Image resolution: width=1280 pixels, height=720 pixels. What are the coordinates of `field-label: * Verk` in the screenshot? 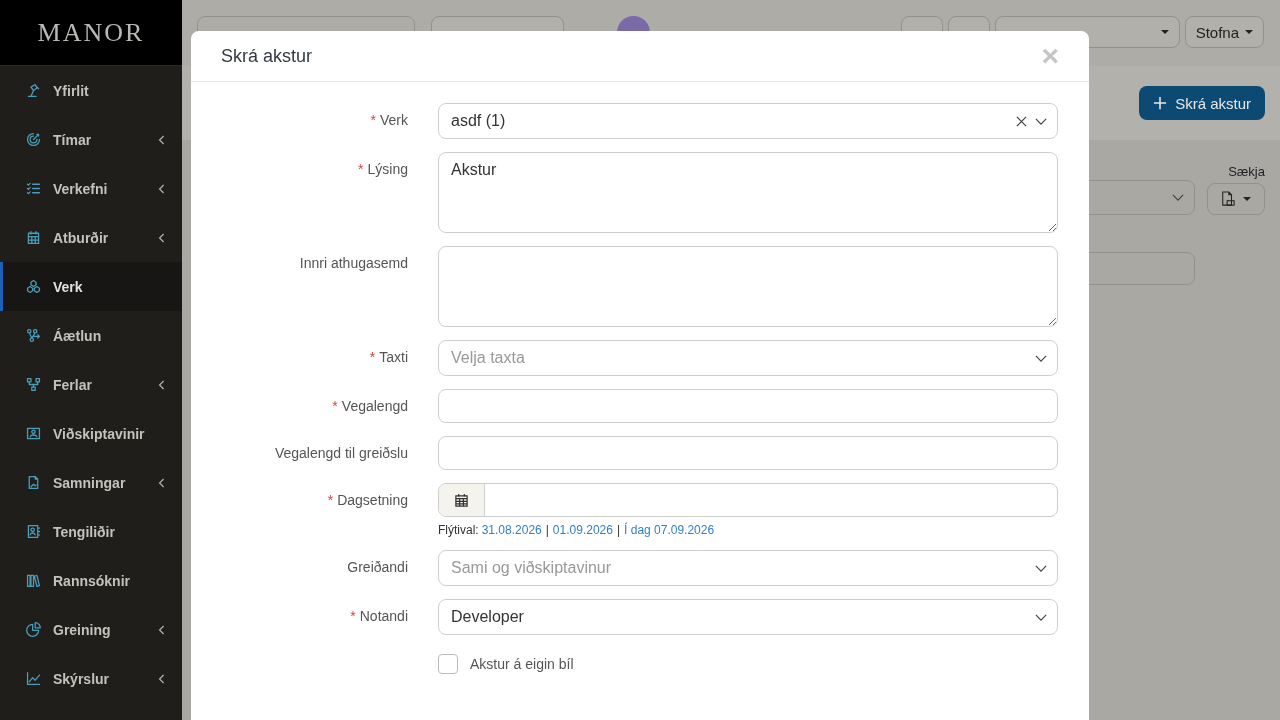 It's located at (389, 120).